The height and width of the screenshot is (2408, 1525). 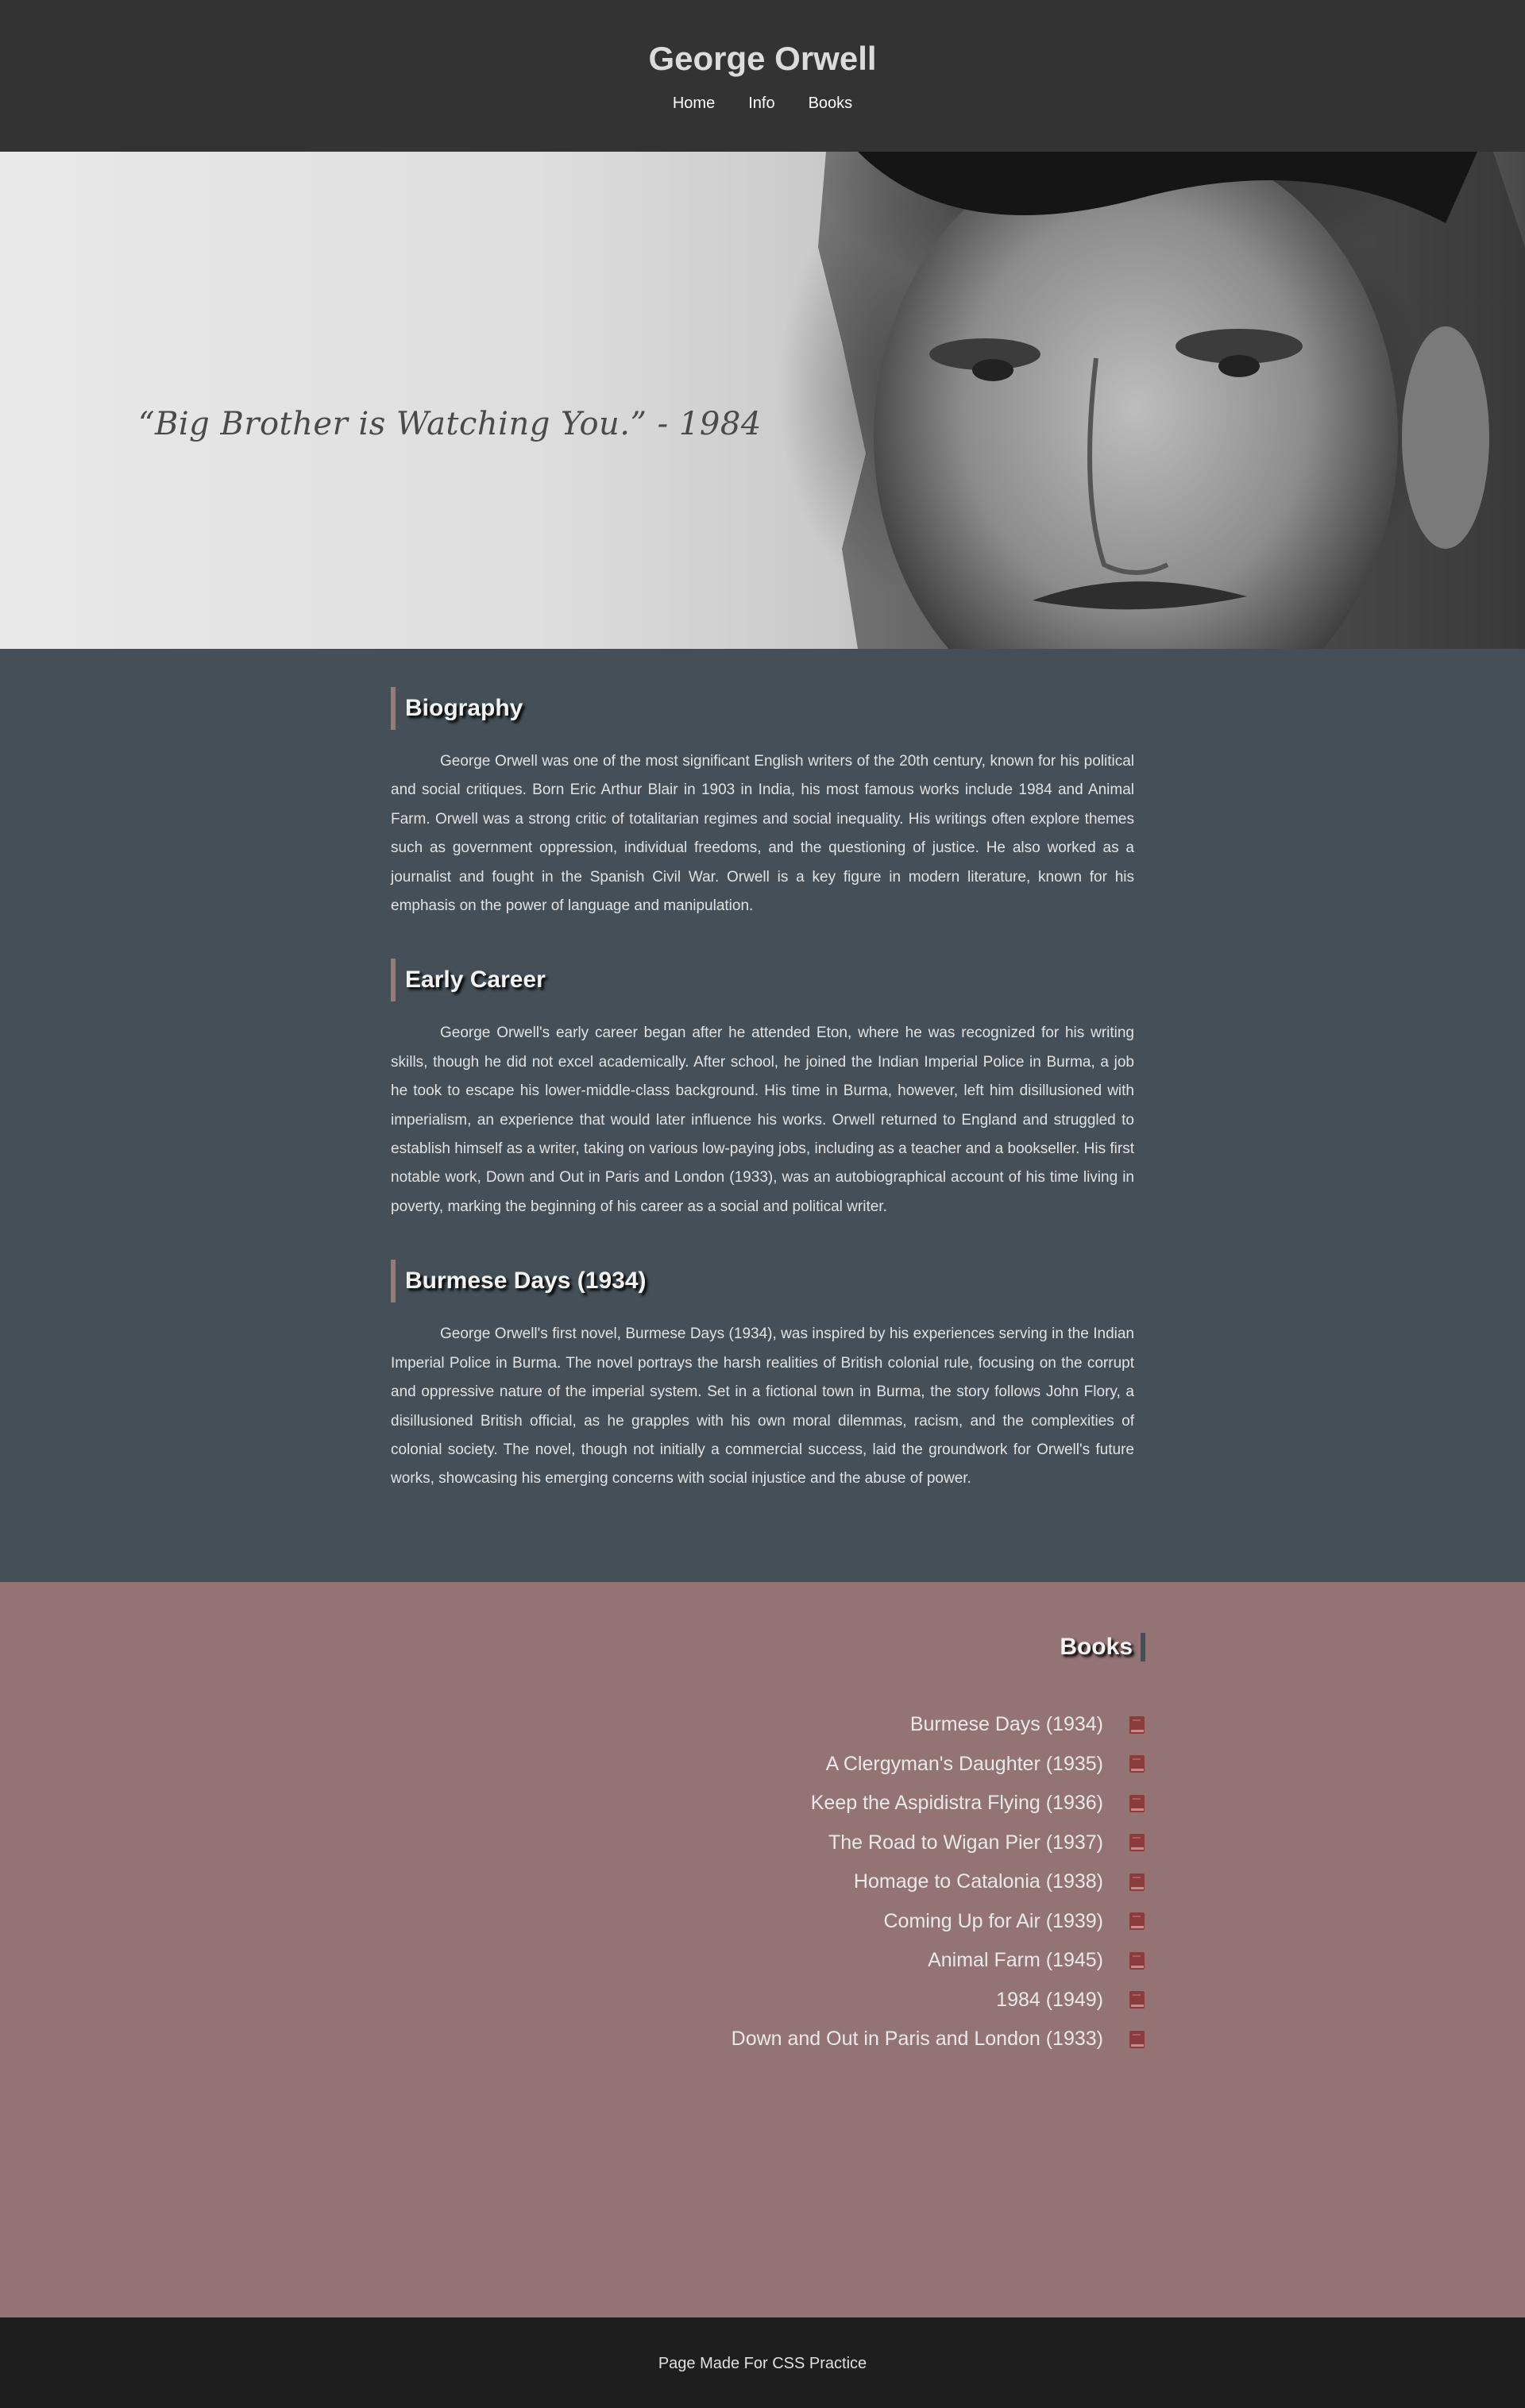 I want to click on book-list-item: Animal Farm (1945), so click(x=939, y=1961).